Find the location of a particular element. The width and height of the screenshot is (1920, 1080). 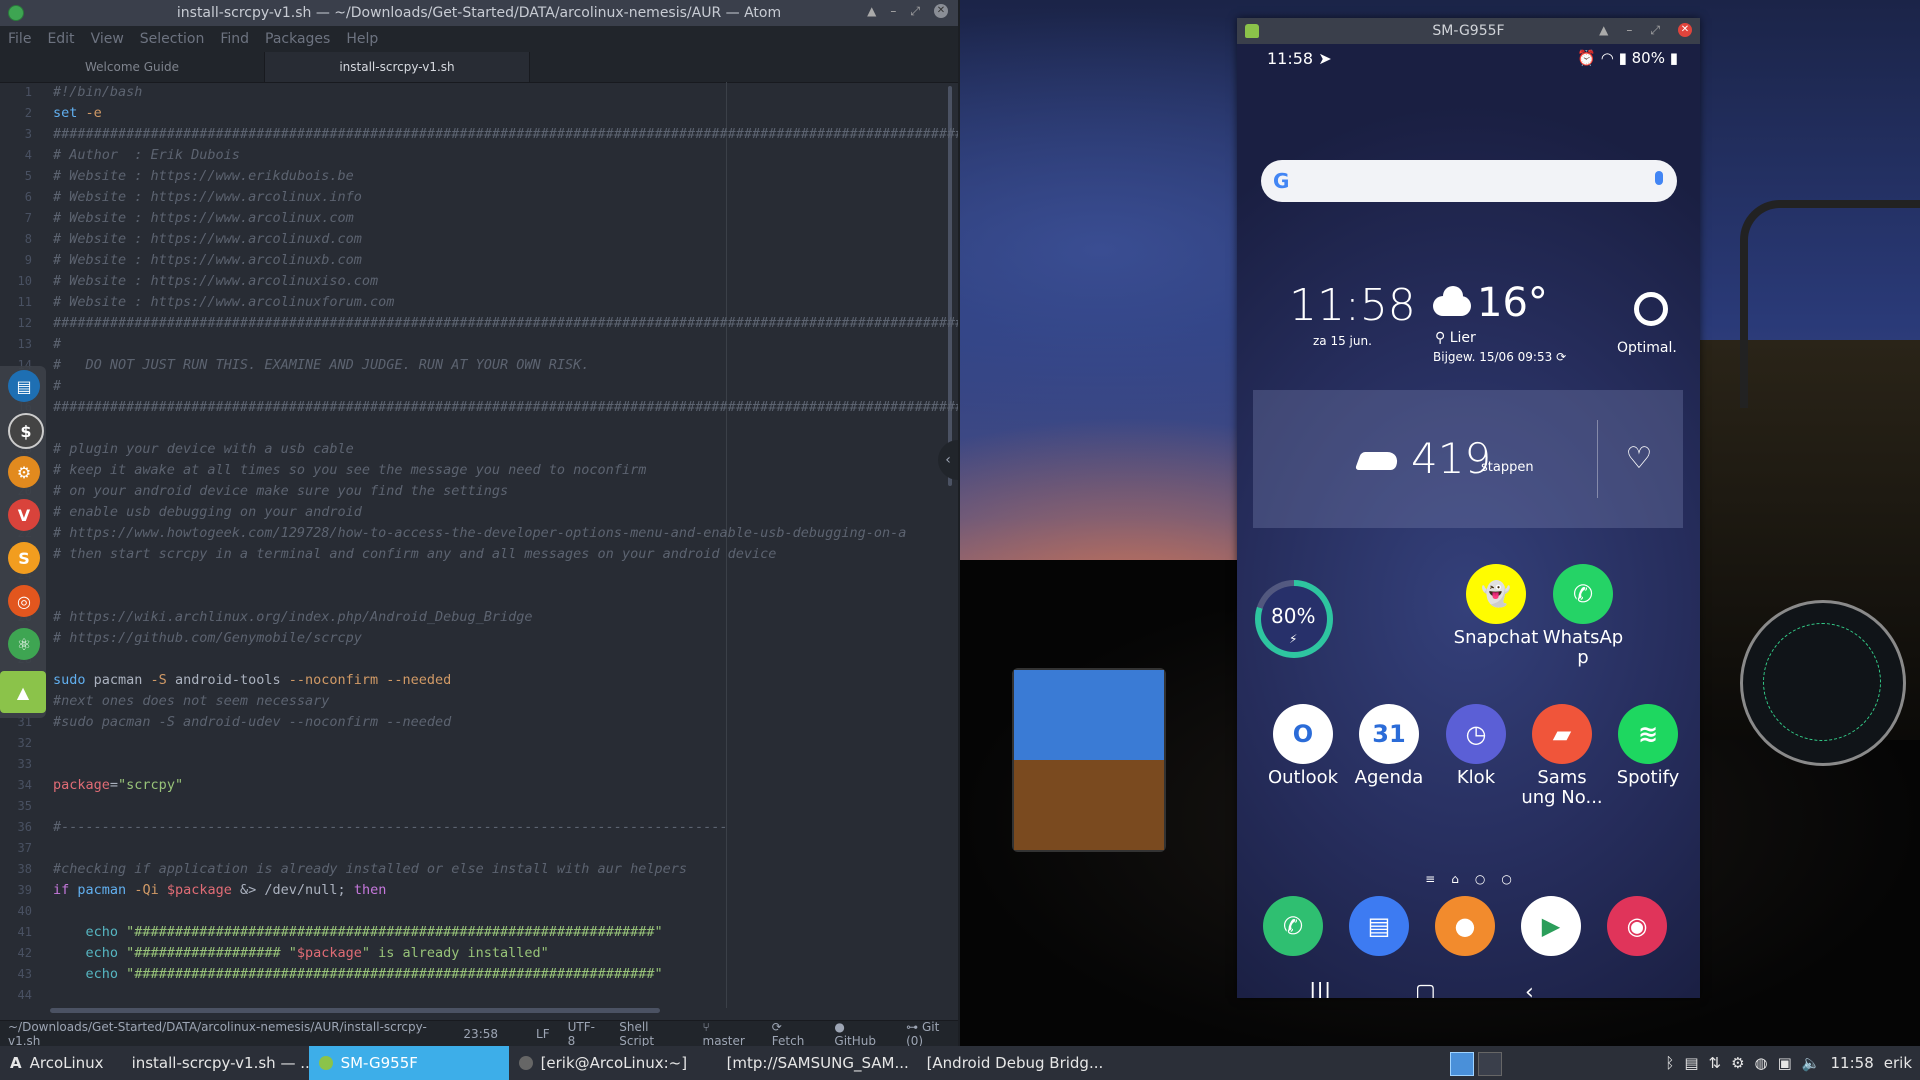

code-line: 32 is located at coordinates (479, 743).